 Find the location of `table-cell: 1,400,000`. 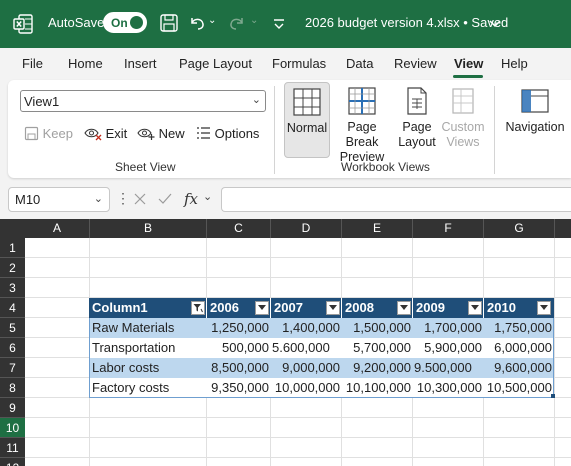

table-cell: 1,400,000 is located at coordinates (306, 328).